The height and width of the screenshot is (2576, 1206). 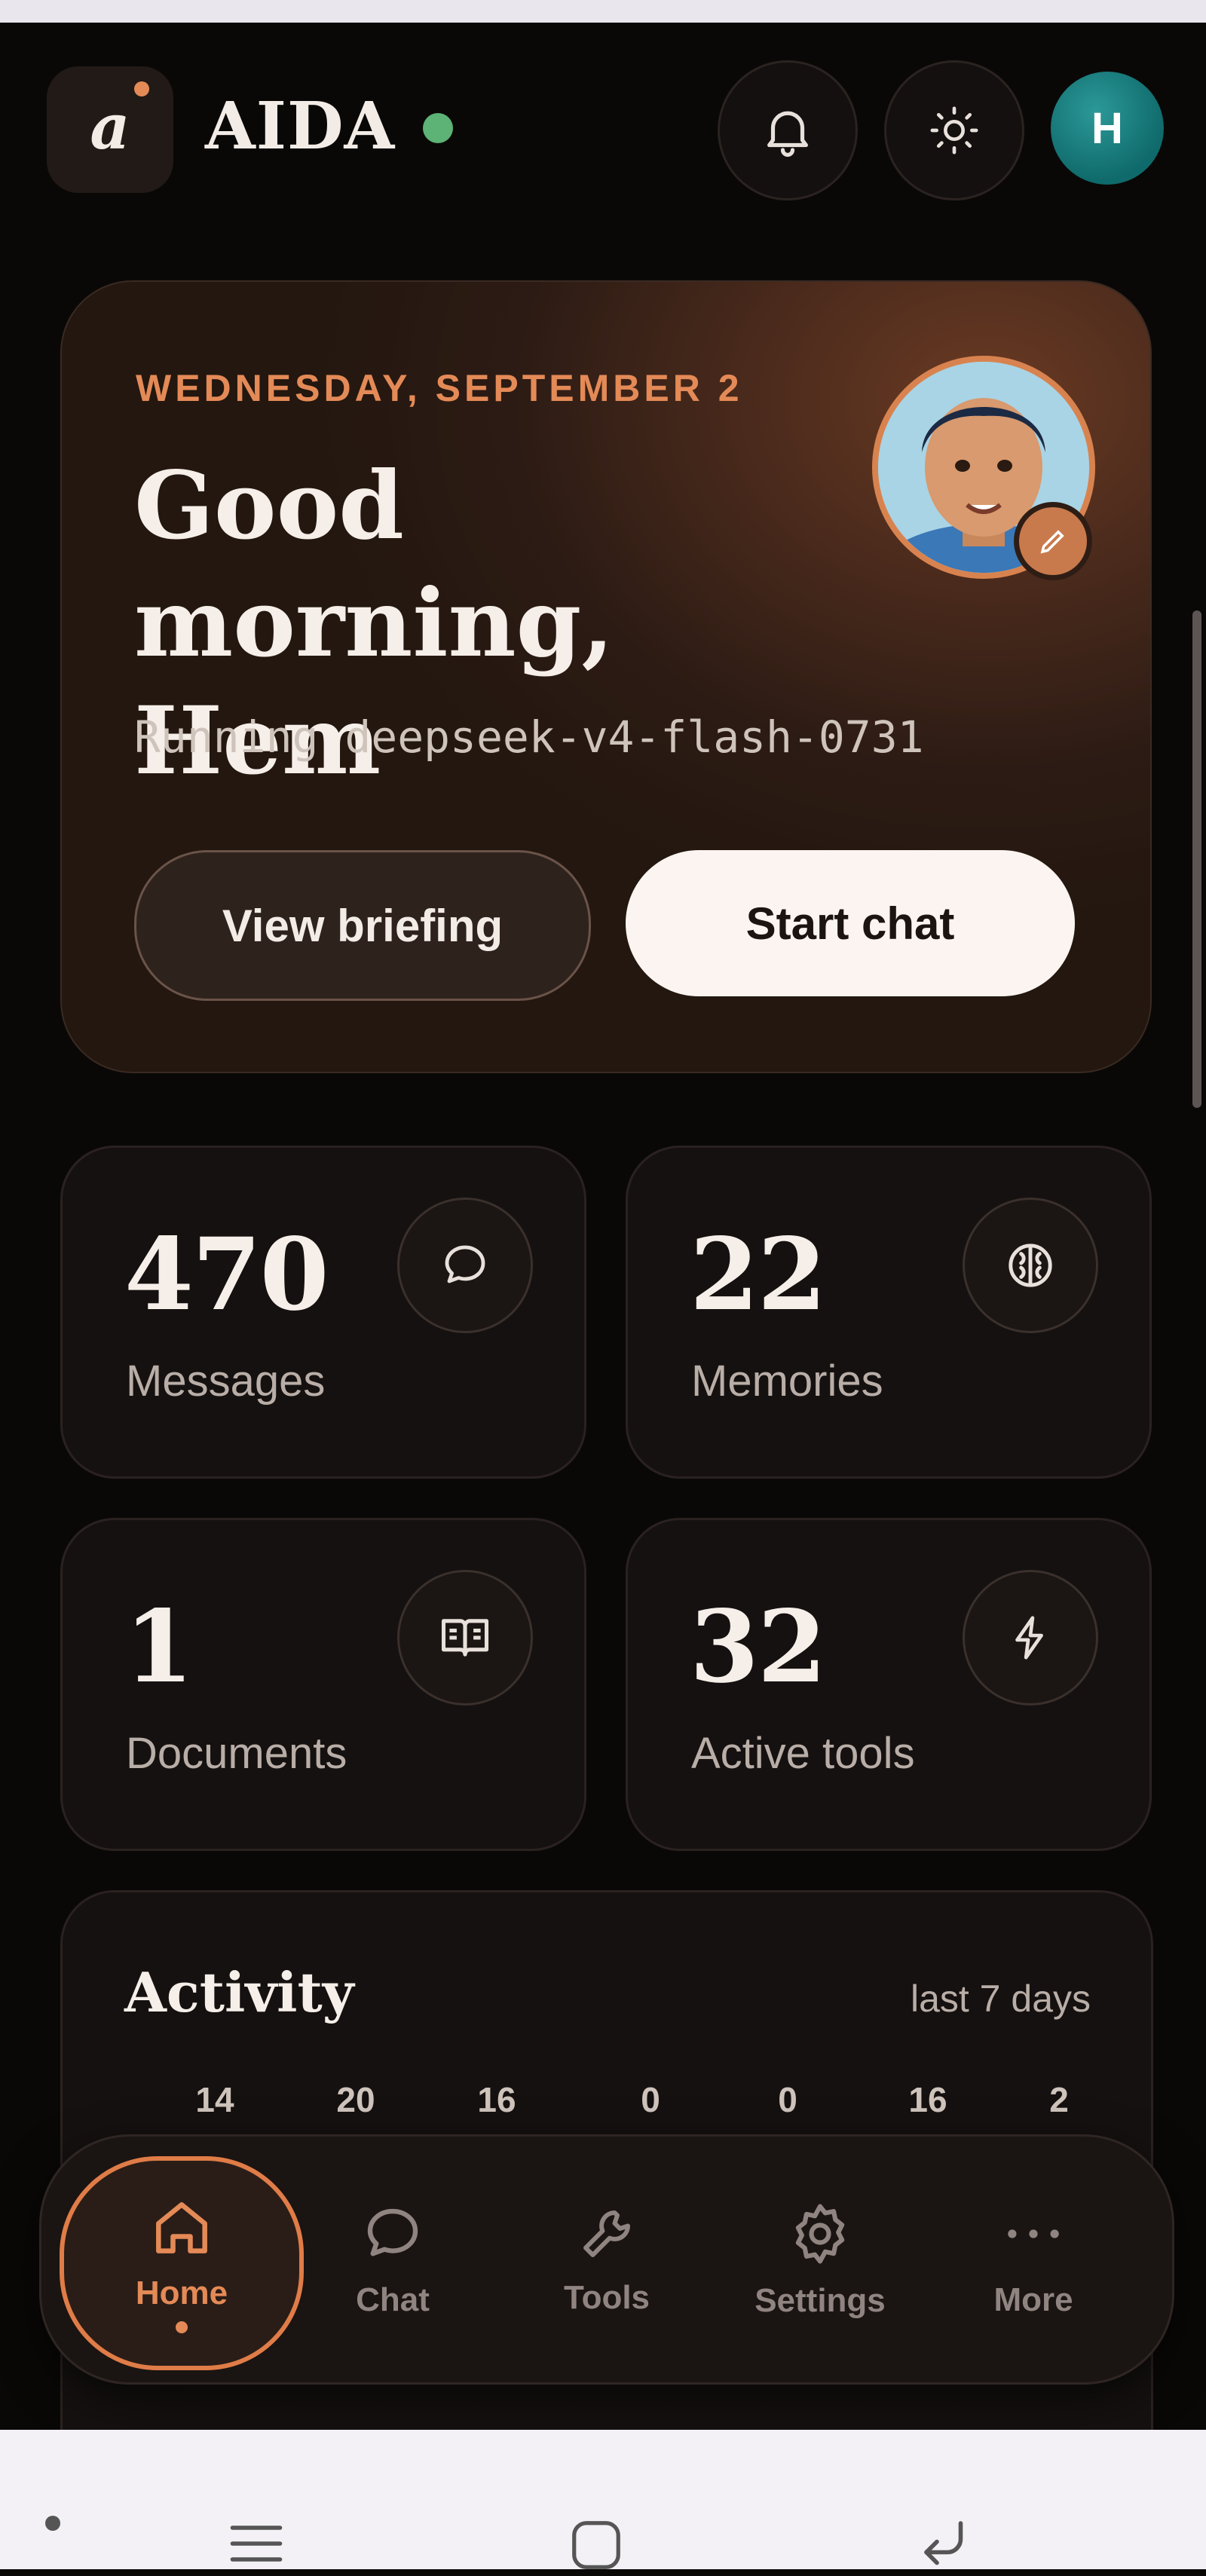 I want to click on page-scrollbar, so click(x=1196, y=859).